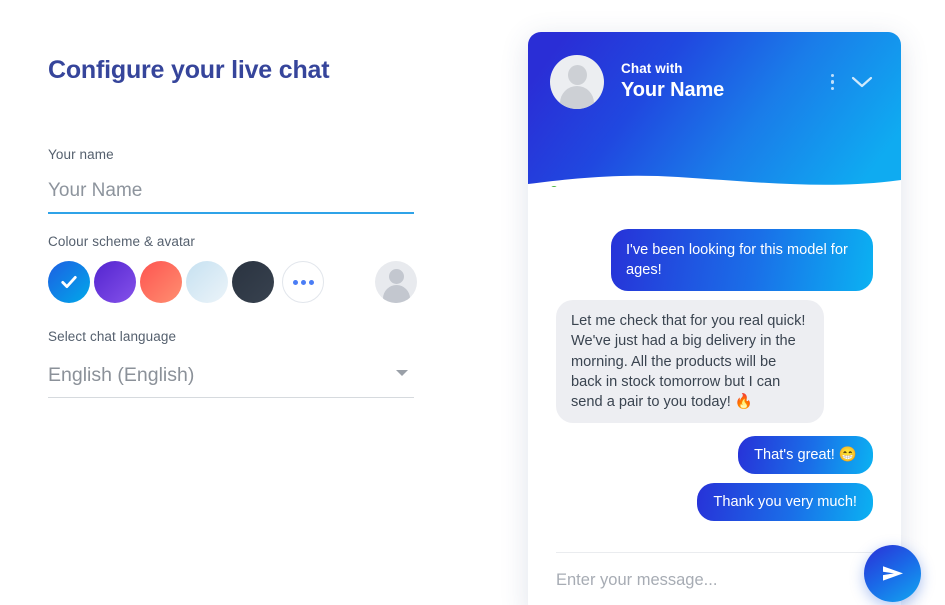 The width and height of the screenshot is (945, 605). Describe the element at coordinates (862, 82) in the screenshot. I see `chevron-down-icon` at that location.